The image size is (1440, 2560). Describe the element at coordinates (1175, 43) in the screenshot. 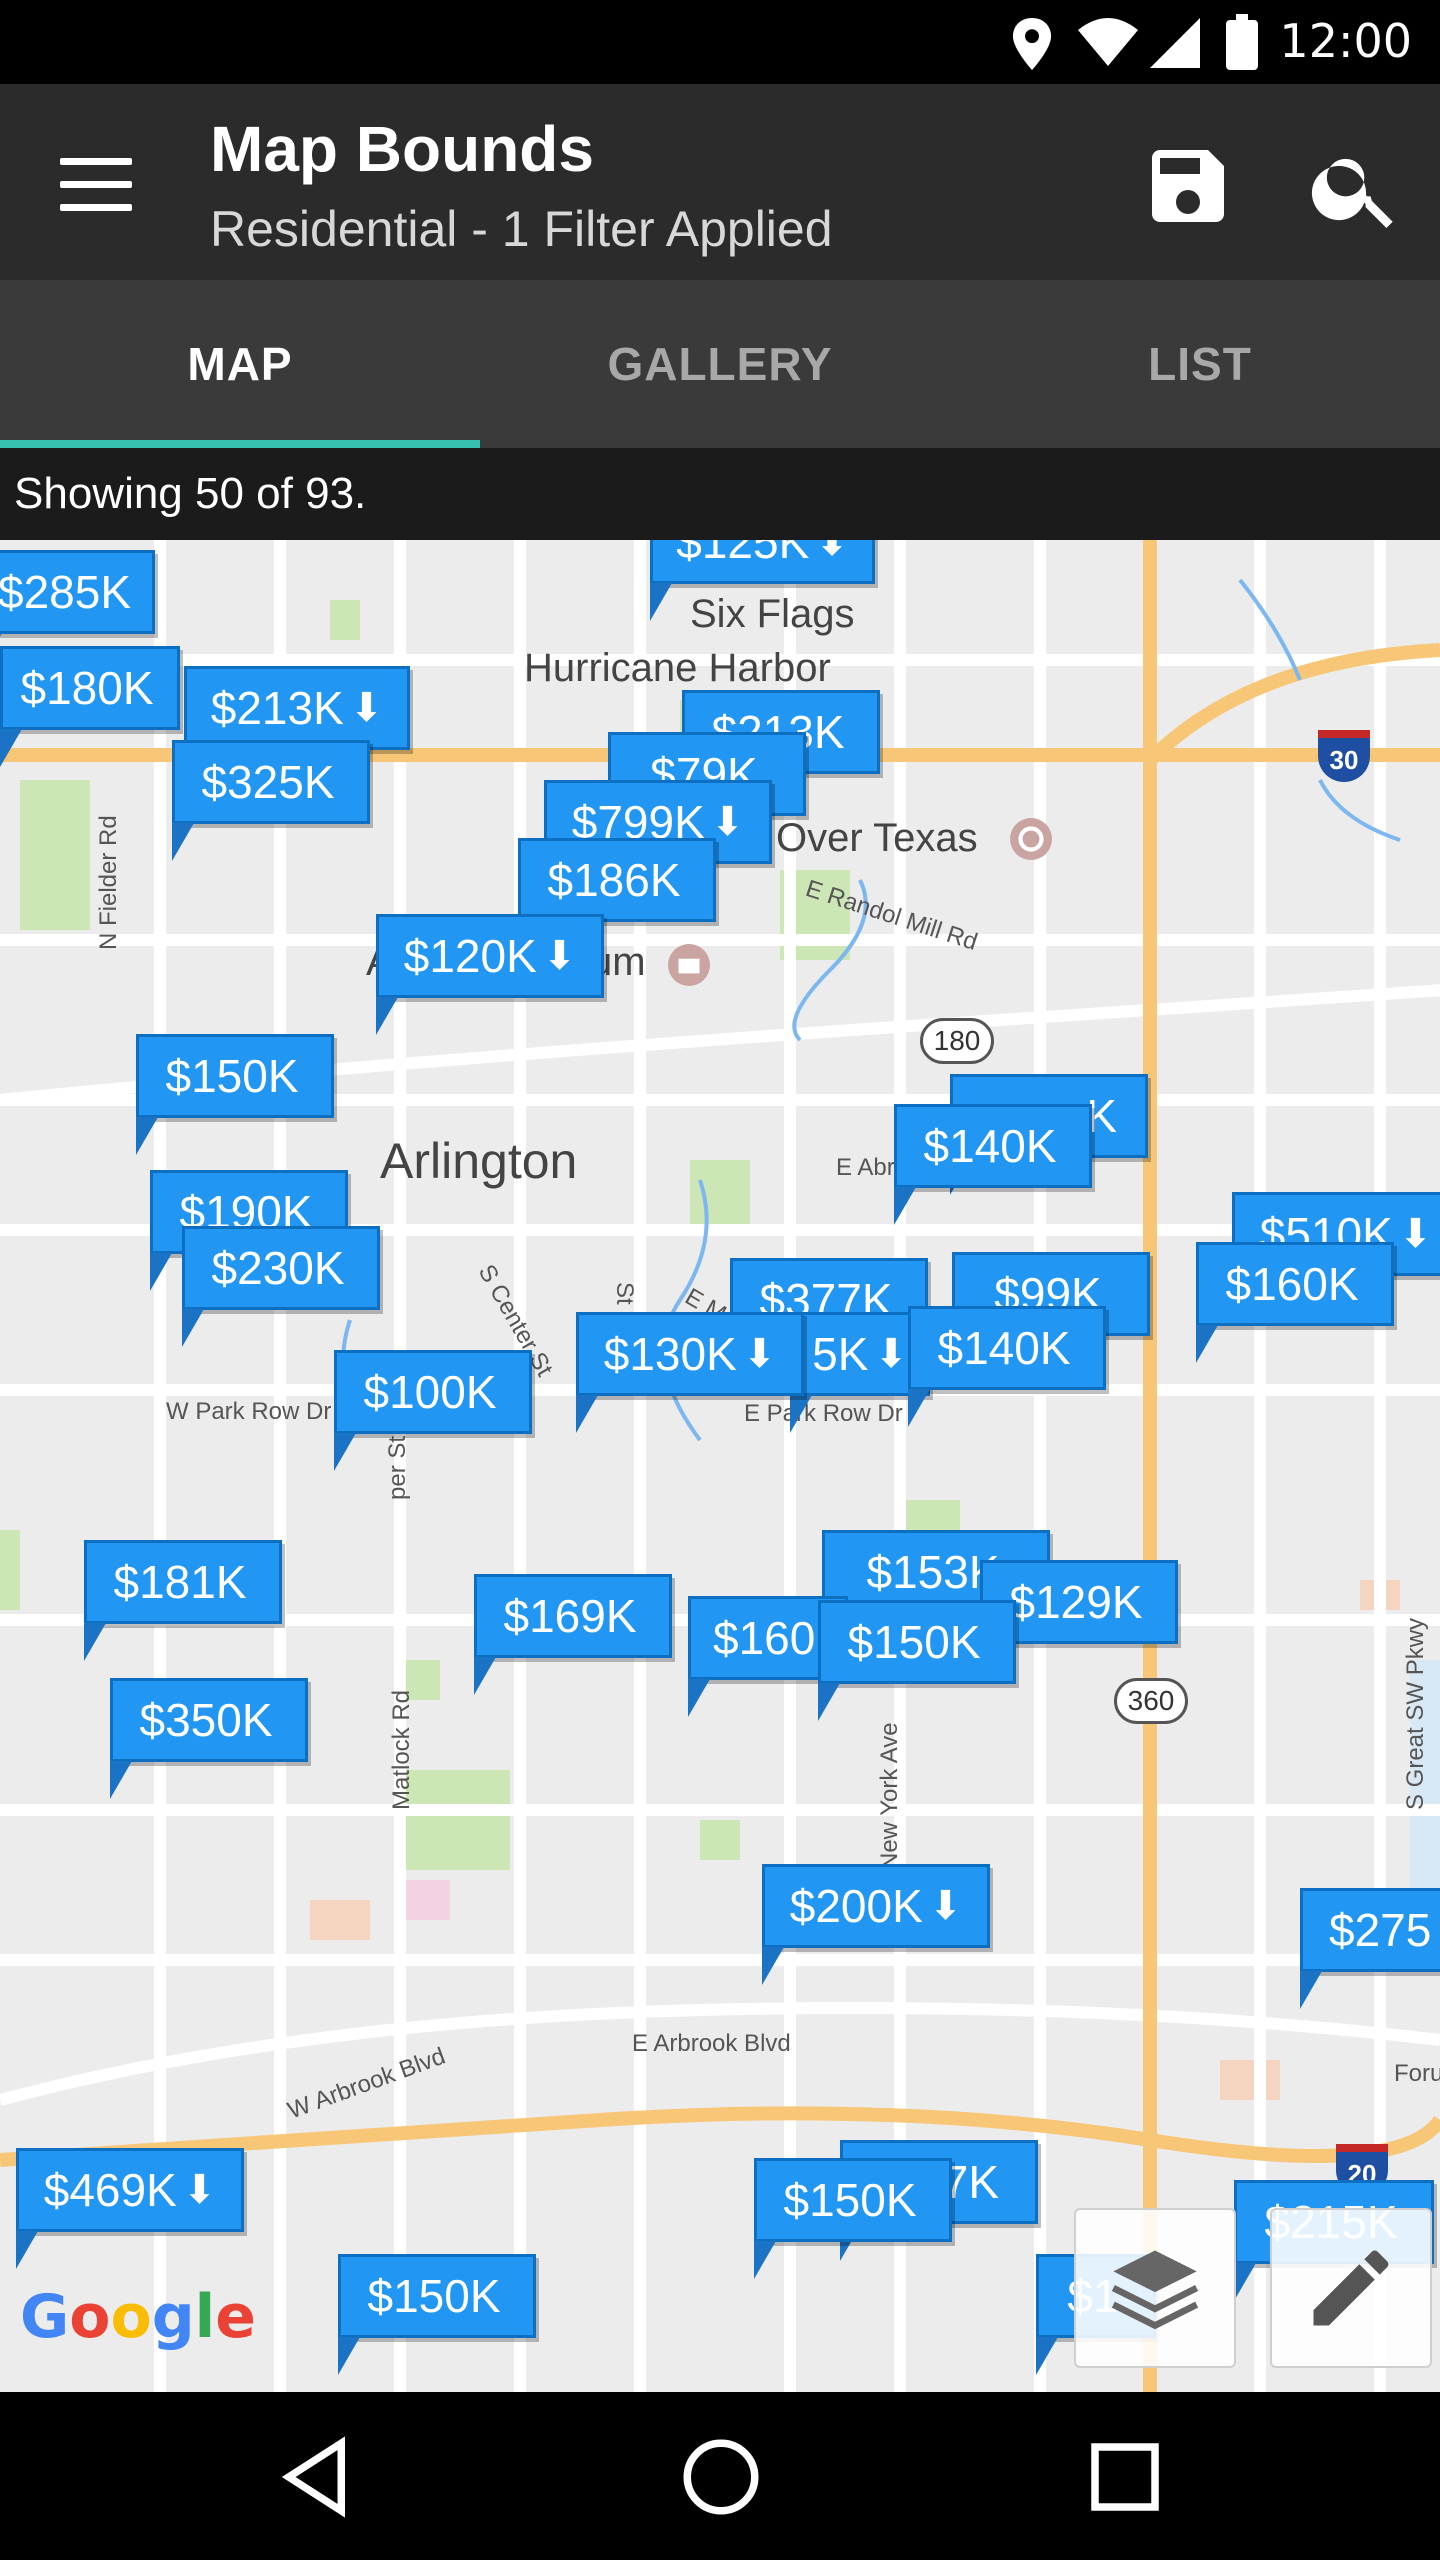

I see `signal-icon` at that location.